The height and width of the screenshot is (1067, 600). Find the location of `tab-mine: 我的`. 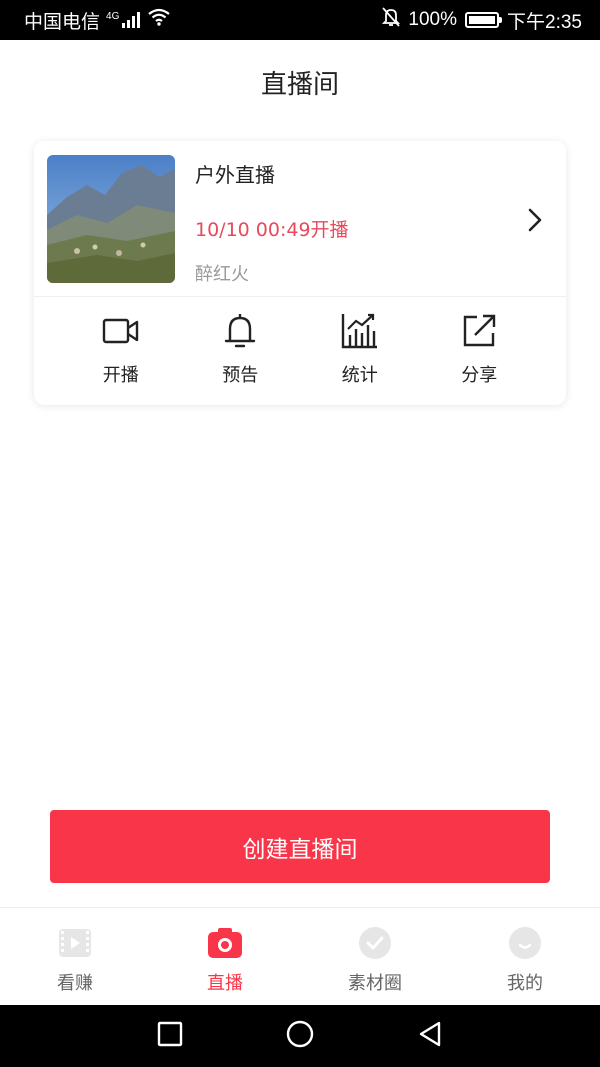

tab-mine: 我的 is located at coordinates (525, 956).